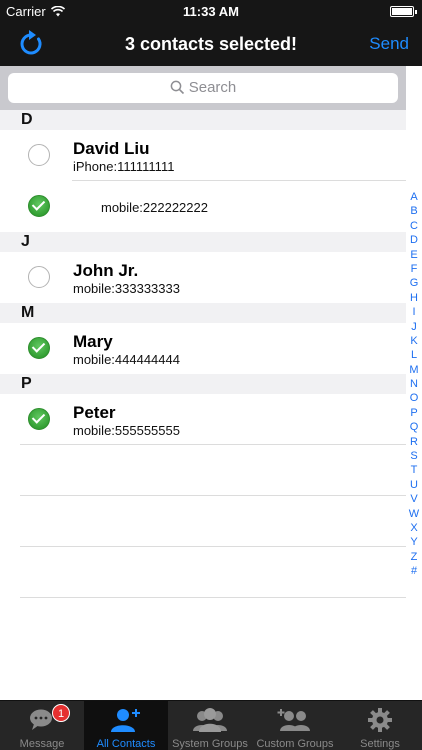  Describe the element at coordinates (414, 514) in the screenshot. I see `index-letter: W` at that location.